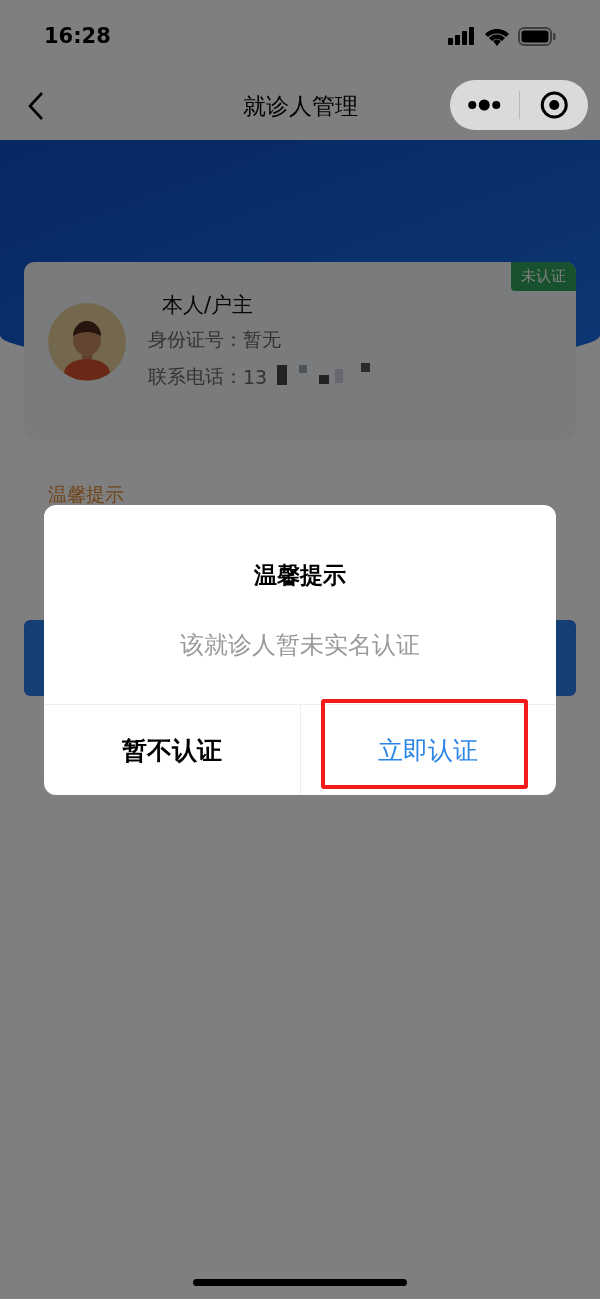  I want to click on dialog-title: 温馨提示, so click(300, 575).